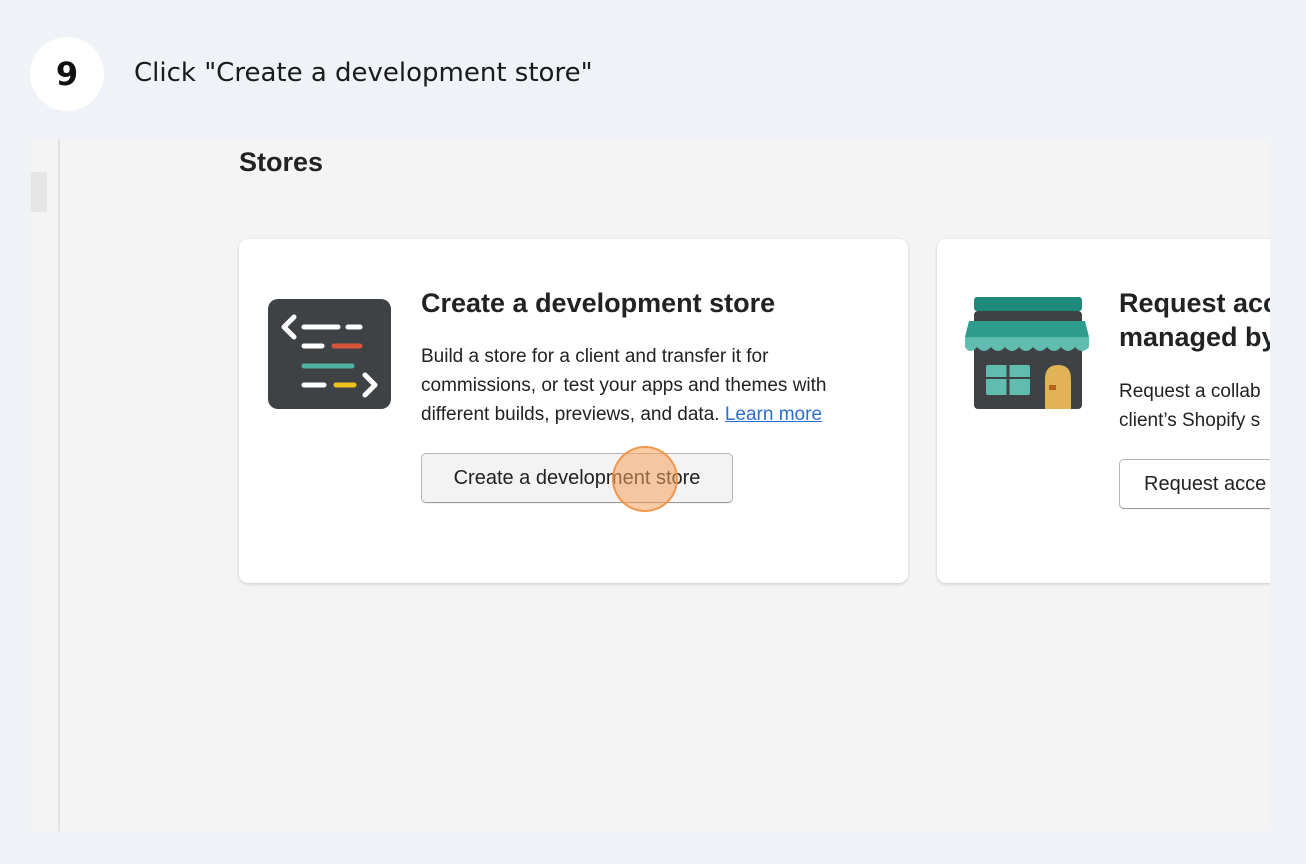 The width and height of the screenshot is (1306, 864). I want to click on page-title: Stores, so click(281, 162).